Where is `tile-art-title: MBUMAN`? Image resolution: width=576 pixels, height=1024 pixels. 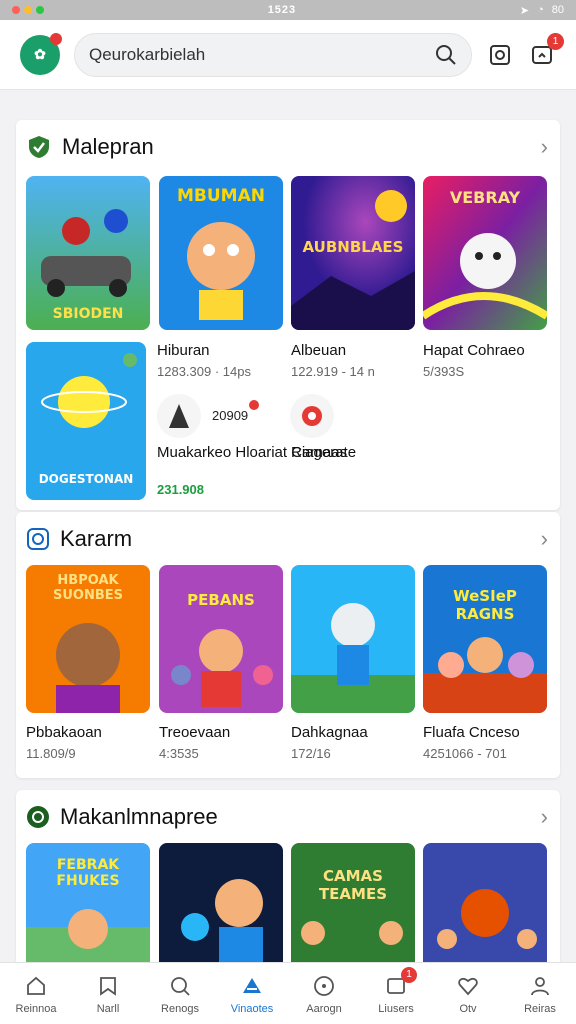
tile-art-title: MBUMAN is located at coordinates (221, 196).